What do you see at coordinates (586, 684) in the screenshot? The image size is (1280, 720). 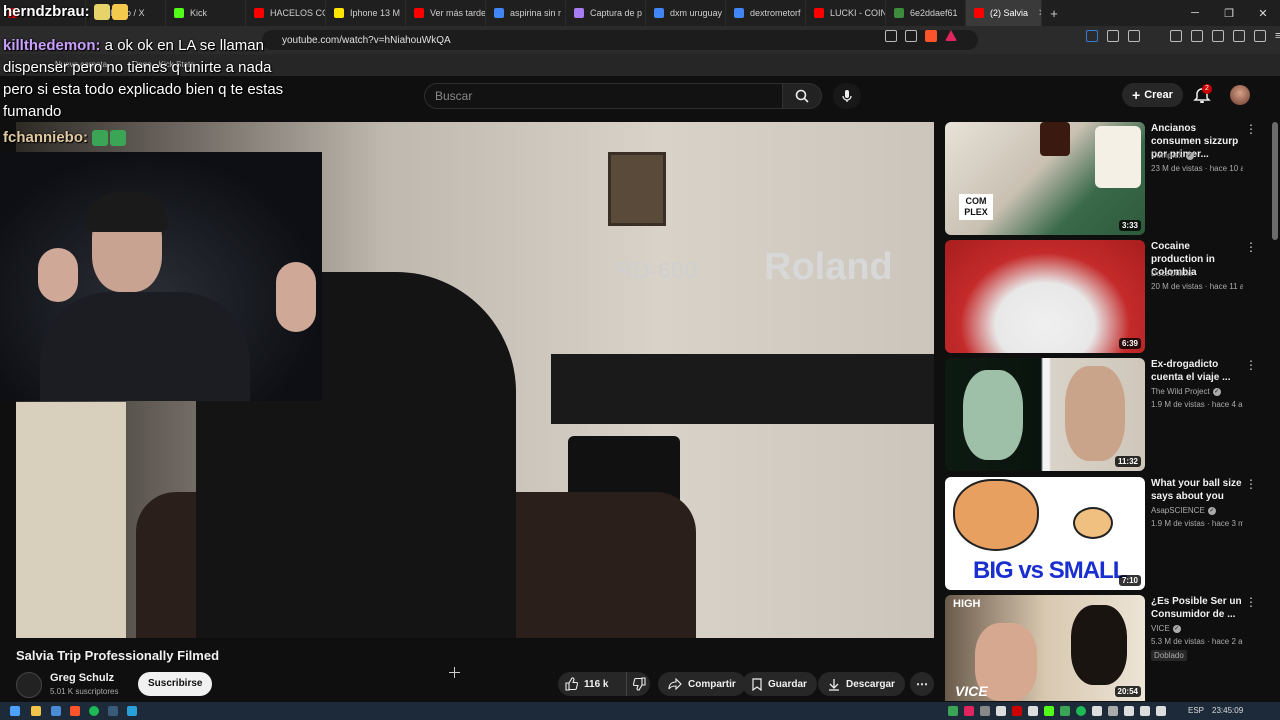 I see `like-button: 116 k` at bounding box center [586, 684].